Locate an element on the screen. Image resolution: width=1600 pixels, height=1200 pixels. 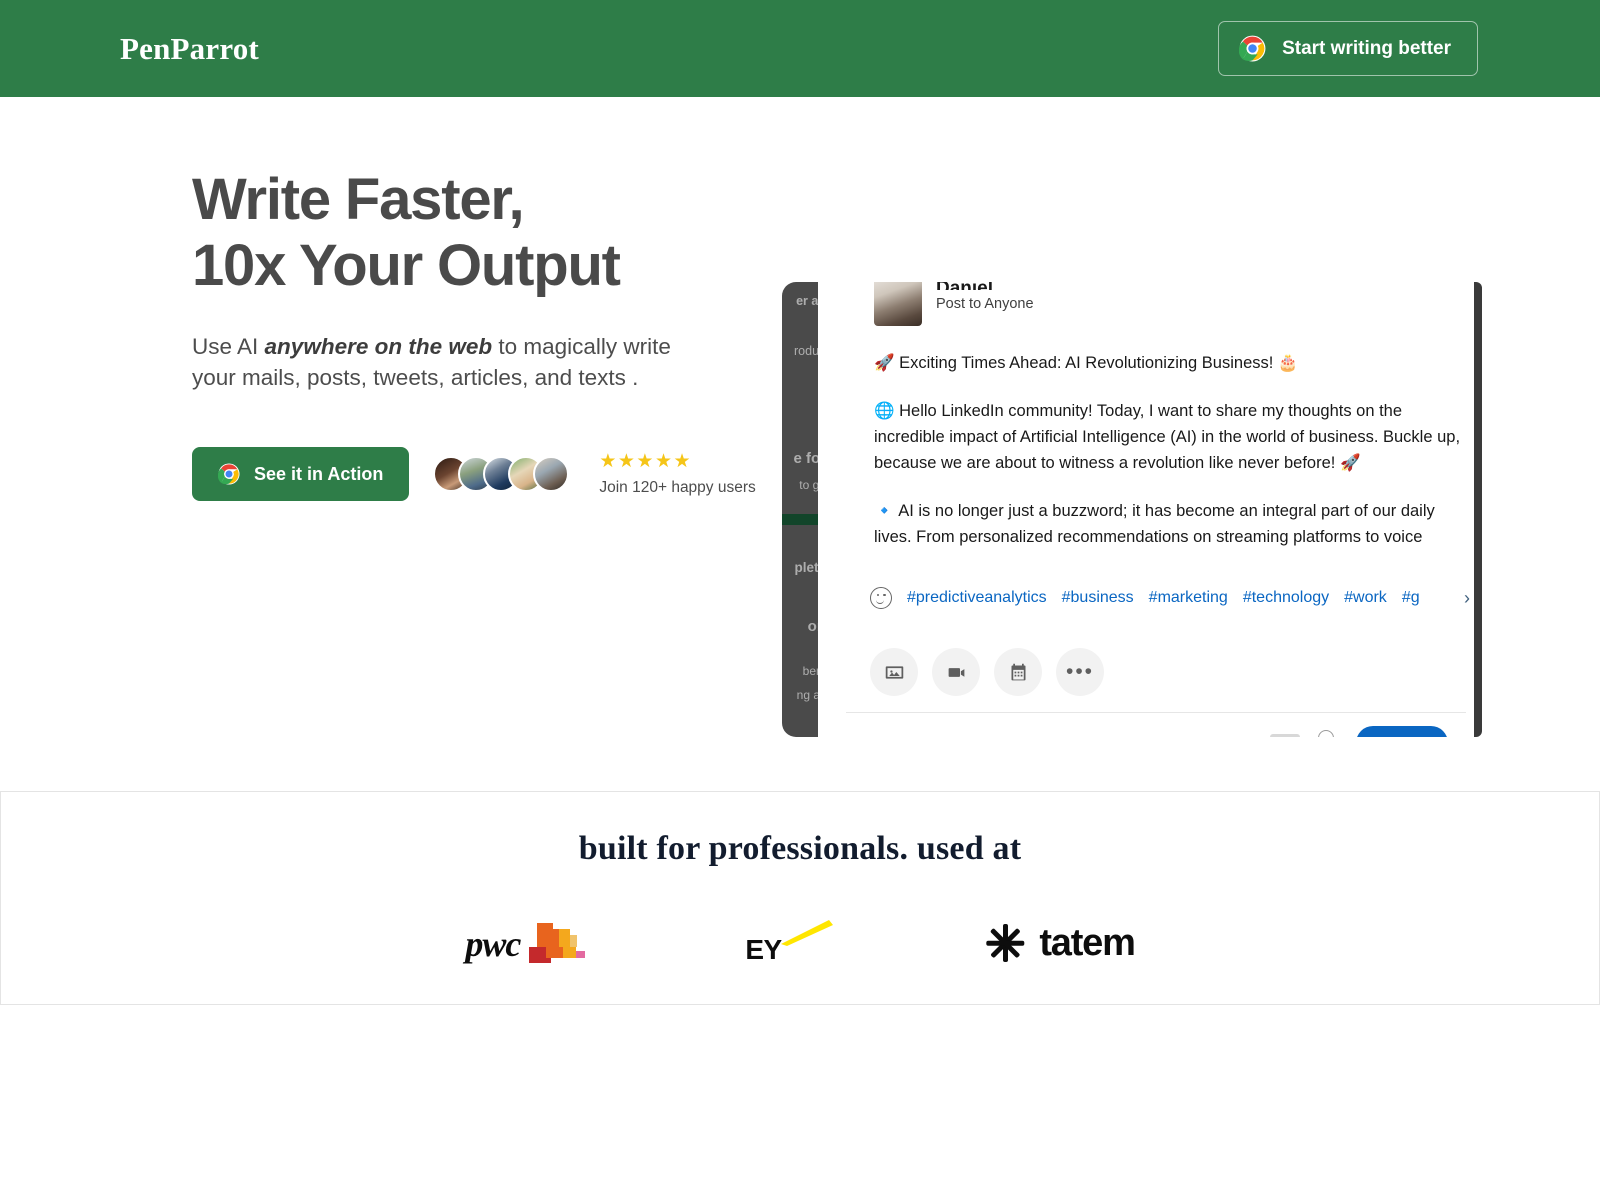
star-rating: ★★★★★ is located at coordinates (646, 461).